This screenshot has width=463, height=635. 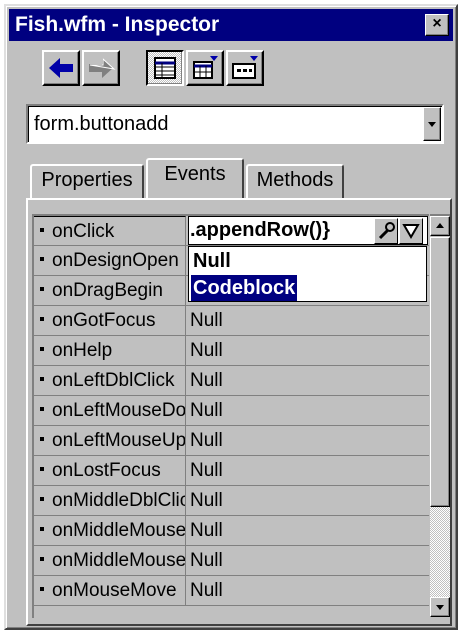 I want to click on event-value-editor: .appendRow()}, so click(x=308, y=230).